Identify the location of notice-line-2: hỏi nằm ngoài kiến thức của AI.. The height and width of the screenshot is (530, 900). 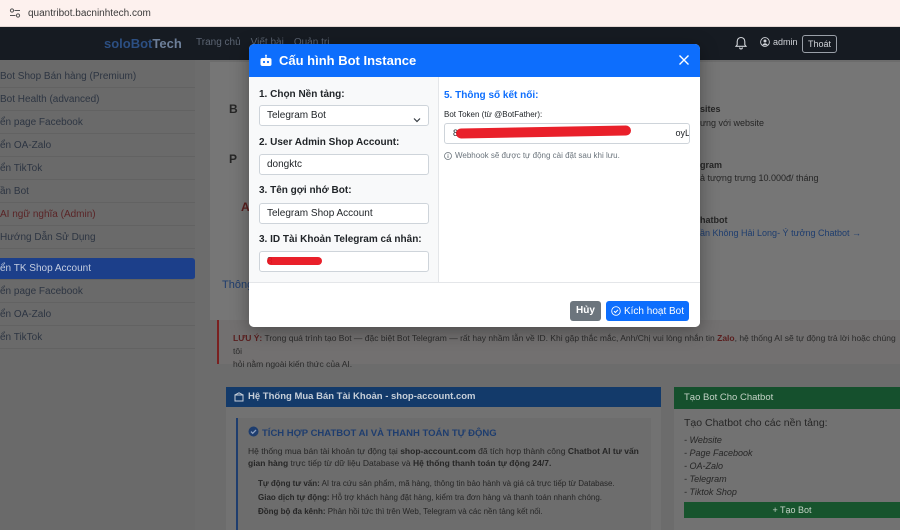
(293, 364).